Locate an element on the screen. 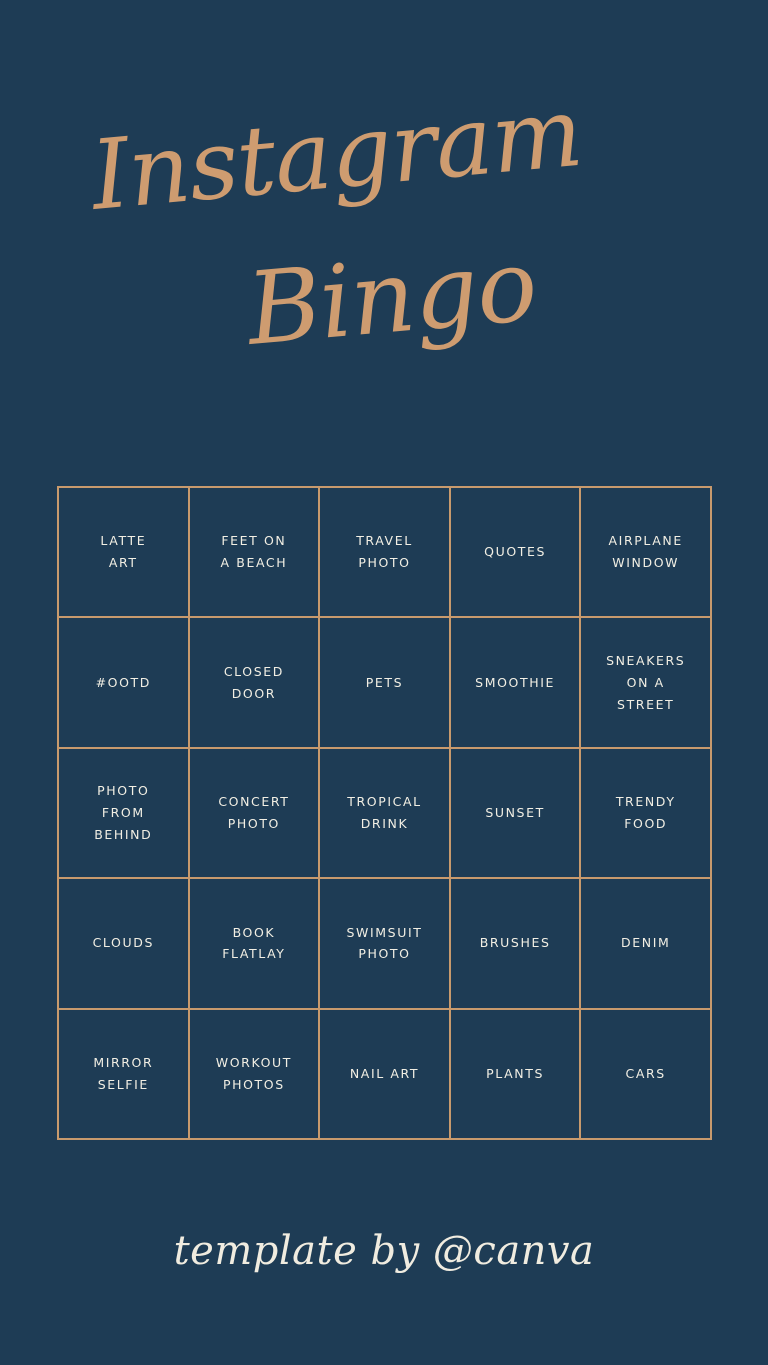 The height and width of the screenshot is (1365, 768). bingo-cell: BOOK FLATLAY is located at coordinates (255, 944).